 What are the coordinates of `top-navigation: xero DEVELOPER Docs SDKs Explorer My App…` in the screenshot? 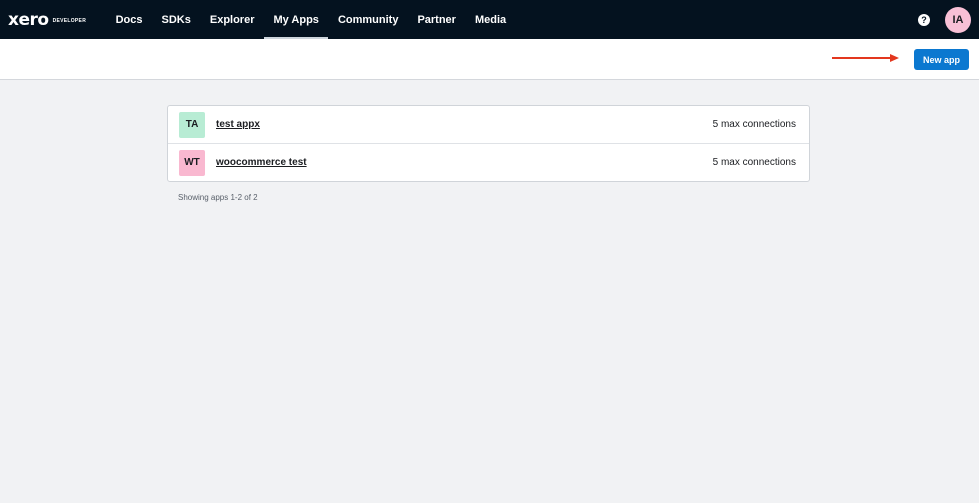 It's located at (489, 19).